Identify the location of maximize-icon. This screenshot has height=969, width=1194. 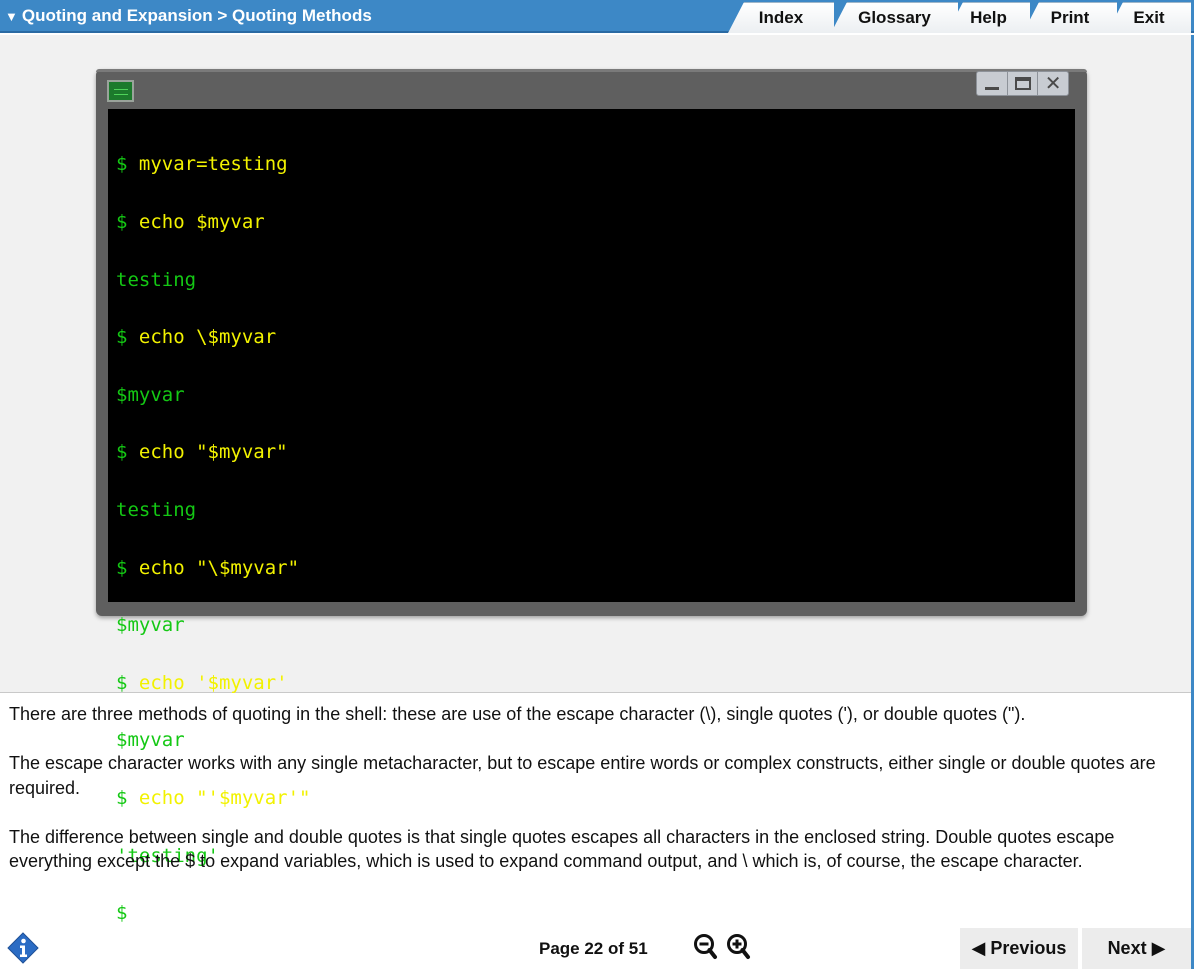
(1022, 83).